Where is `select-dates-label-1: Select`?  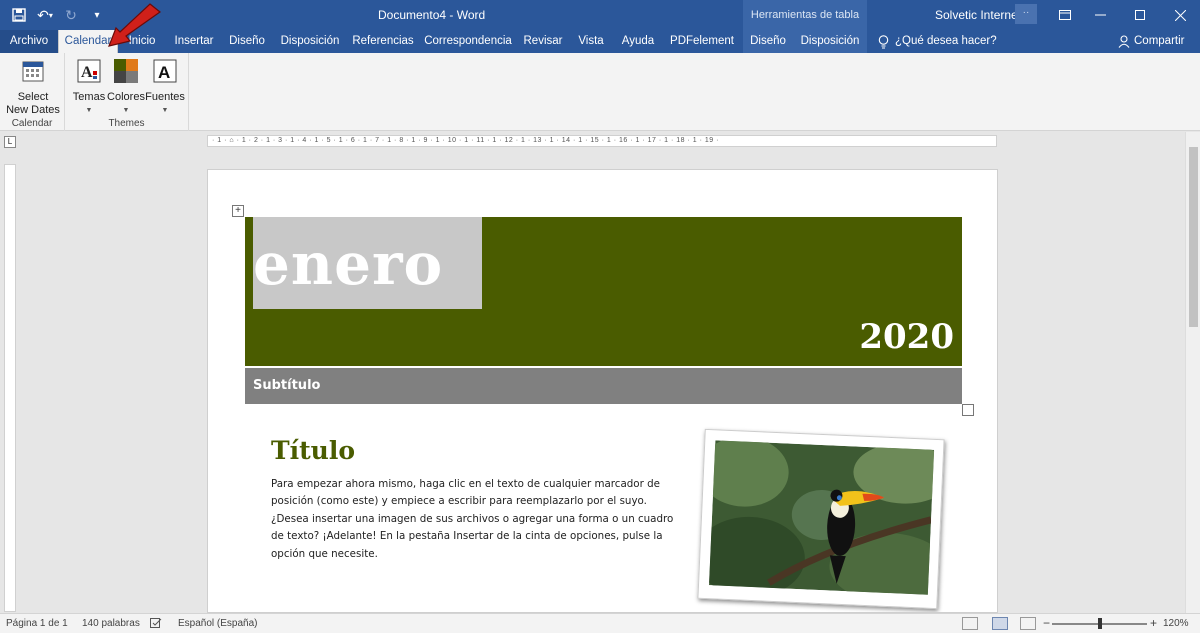 select-dates-label-1: Select is located at coordinates (33, 97).